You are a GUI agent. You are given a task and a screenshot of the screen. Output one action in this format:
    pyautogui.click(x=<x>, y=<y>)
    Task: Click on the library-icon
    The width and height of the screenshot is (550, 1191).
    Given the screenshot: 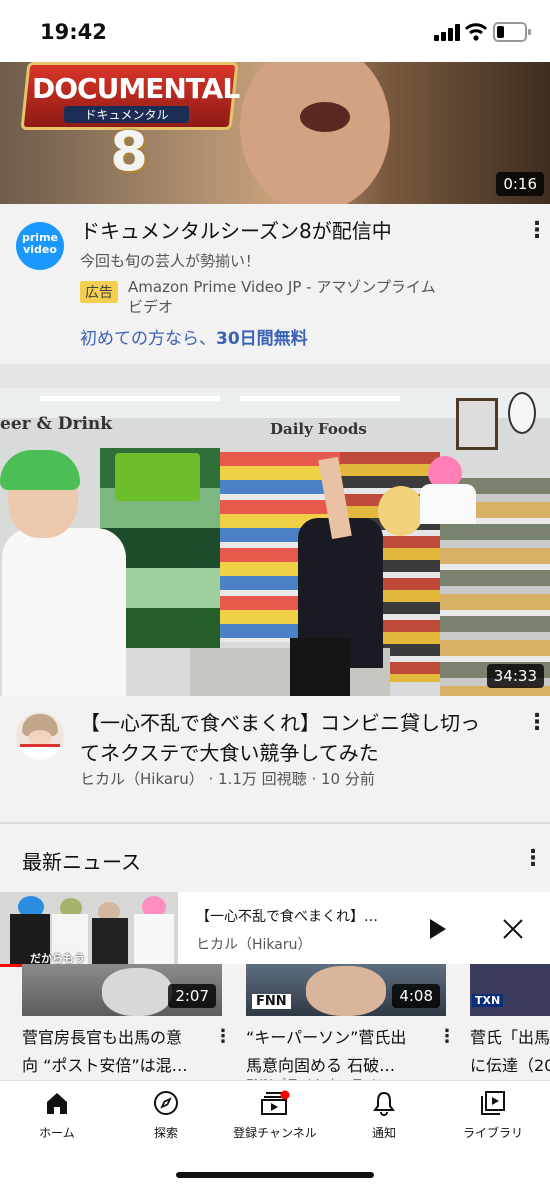 What is the action you would take?
    pyautogui.click(x=493, y=1103)
    